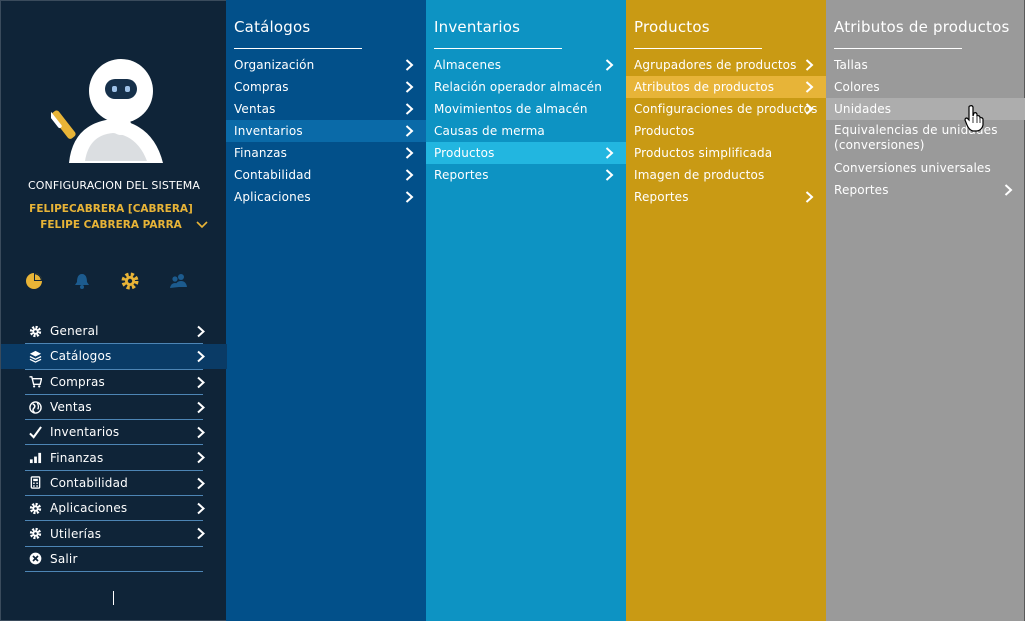  I want to click on menu-item-label: Conversiones universales, so click(912, 168).